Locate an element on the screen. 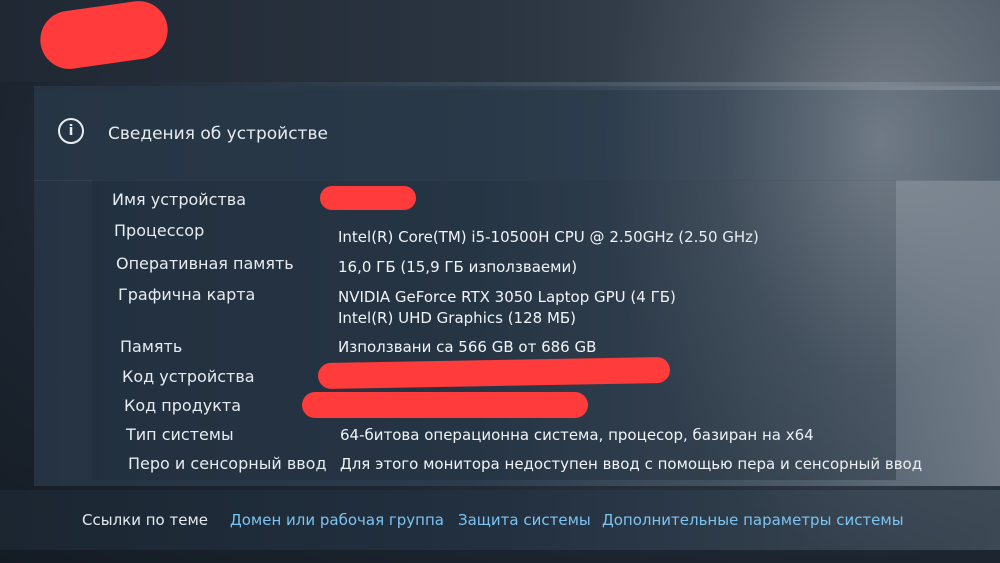 Image resolution: width=1000 pixels, height=563 pixels. info-icon: i is located at coordinates (71, 131).